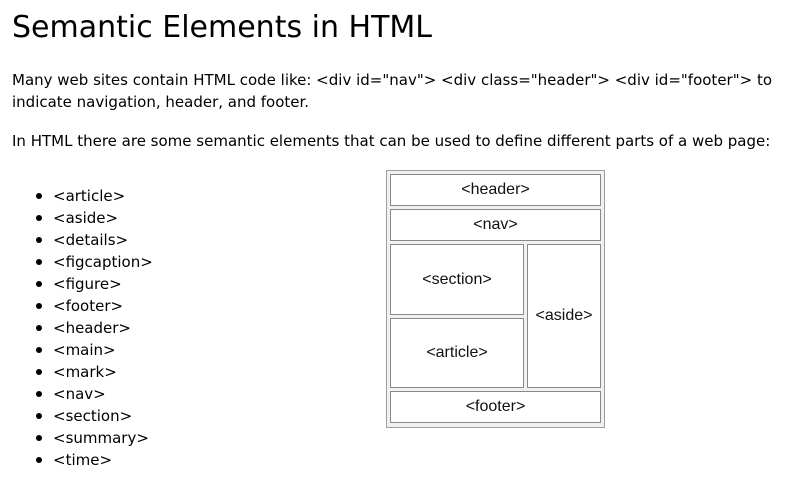  I want to click on list-item: <mark>, so click(82, 372).